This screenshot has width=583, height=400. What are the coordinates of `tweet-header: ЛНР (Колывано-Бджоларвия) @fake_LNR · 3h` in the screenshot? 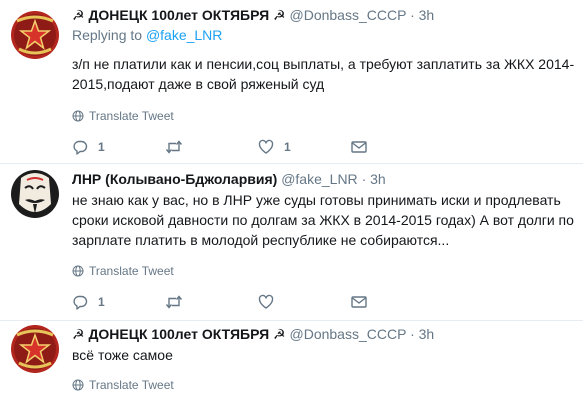 It's located at (323, 179).